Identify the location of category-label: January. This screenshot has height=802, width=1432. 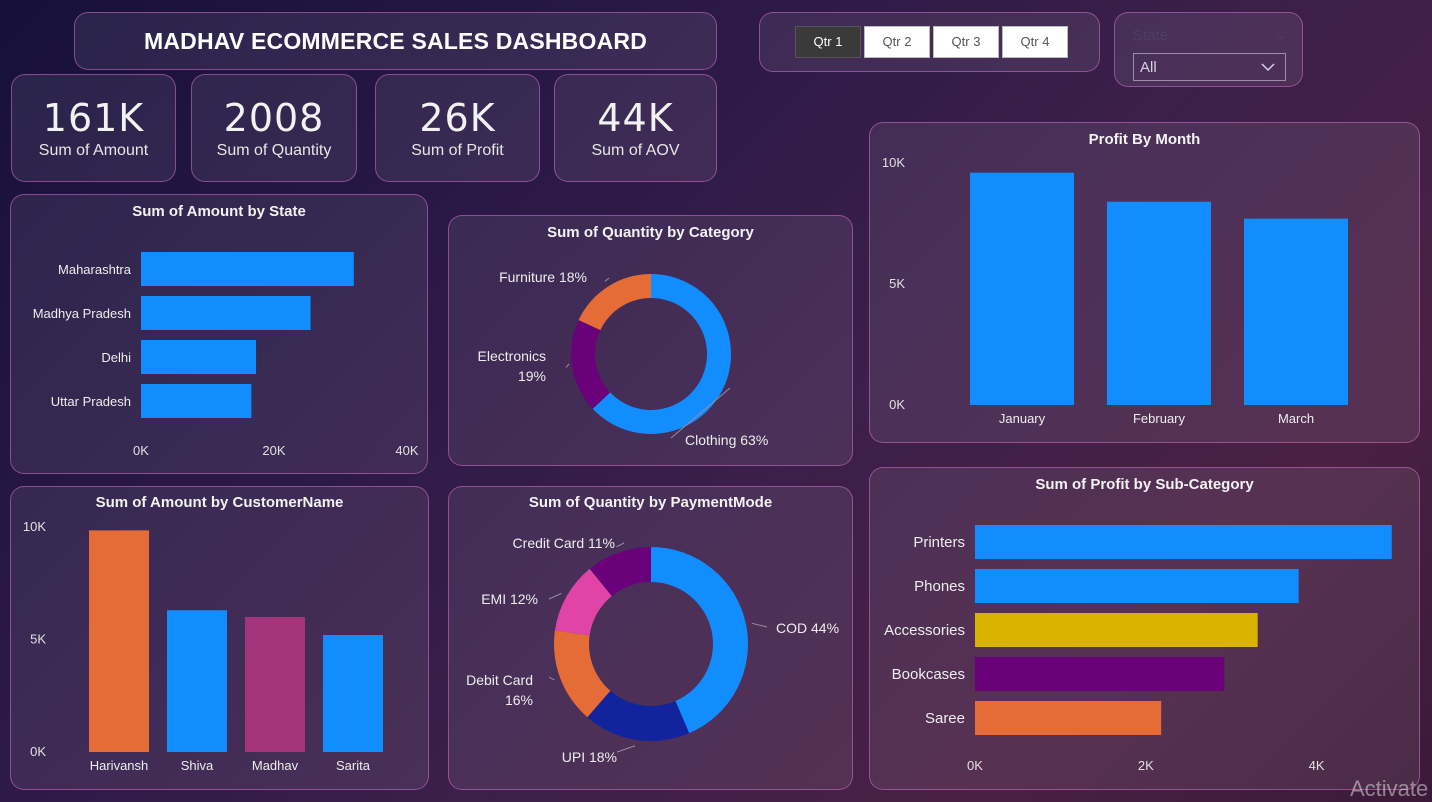
(1022, 418).